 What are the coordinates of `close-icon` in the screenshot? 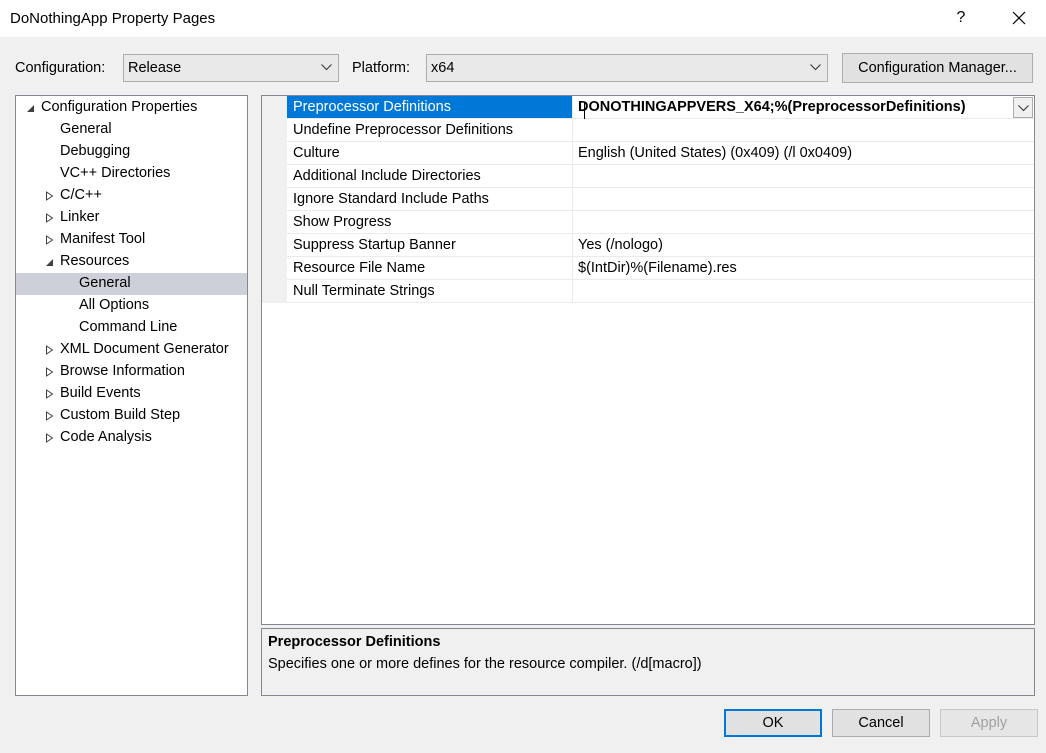 It's located at (1019, 18).